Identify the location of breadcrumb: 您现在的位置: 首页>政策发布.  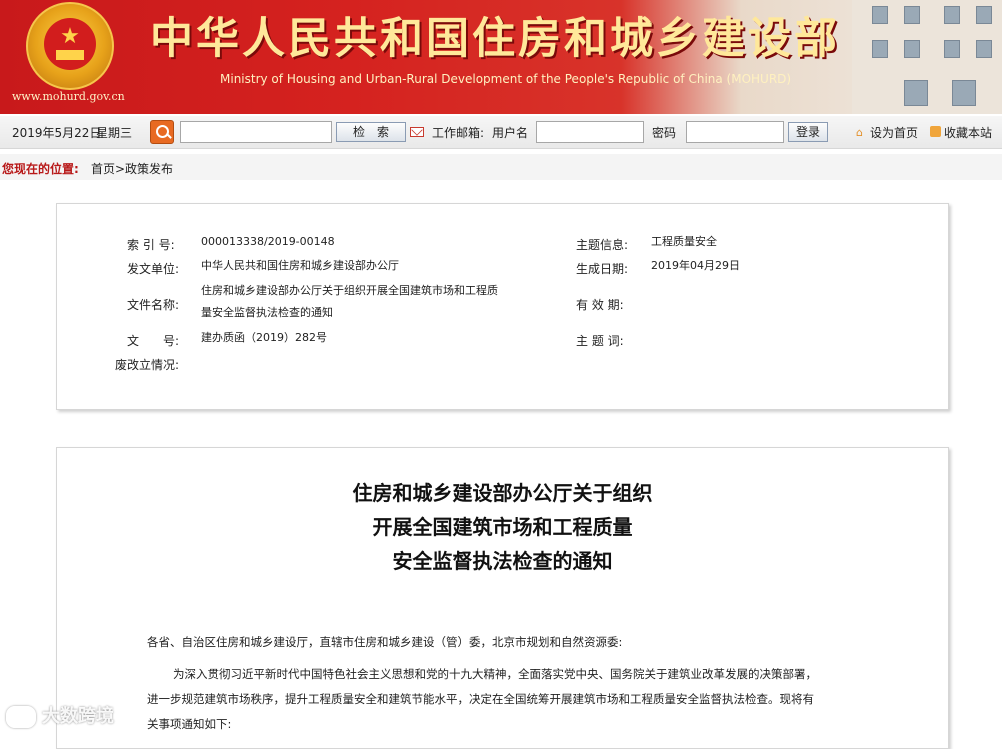
(501, 167).